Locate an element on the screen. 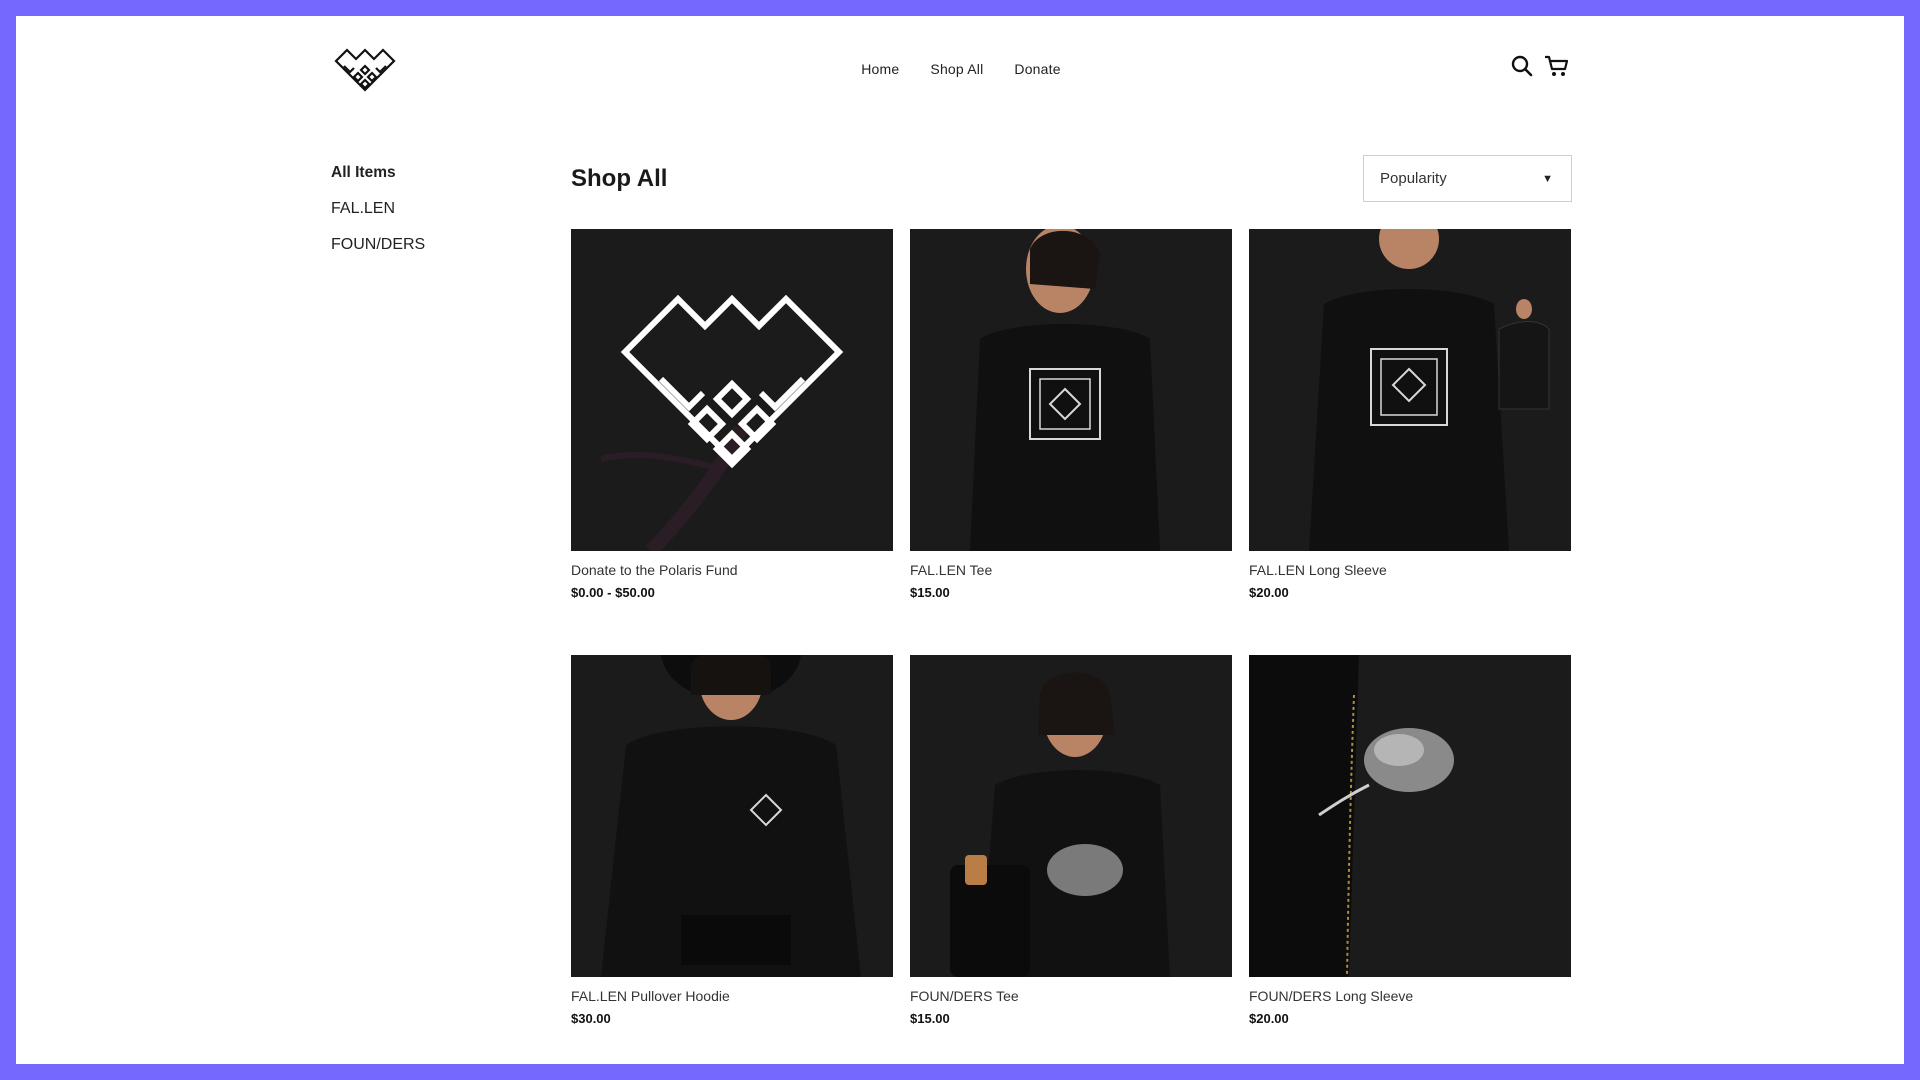 Image resolution: width=1920 pixels, height=1080 pixels. page-title: Shop All is located at coordinates (619, 178).